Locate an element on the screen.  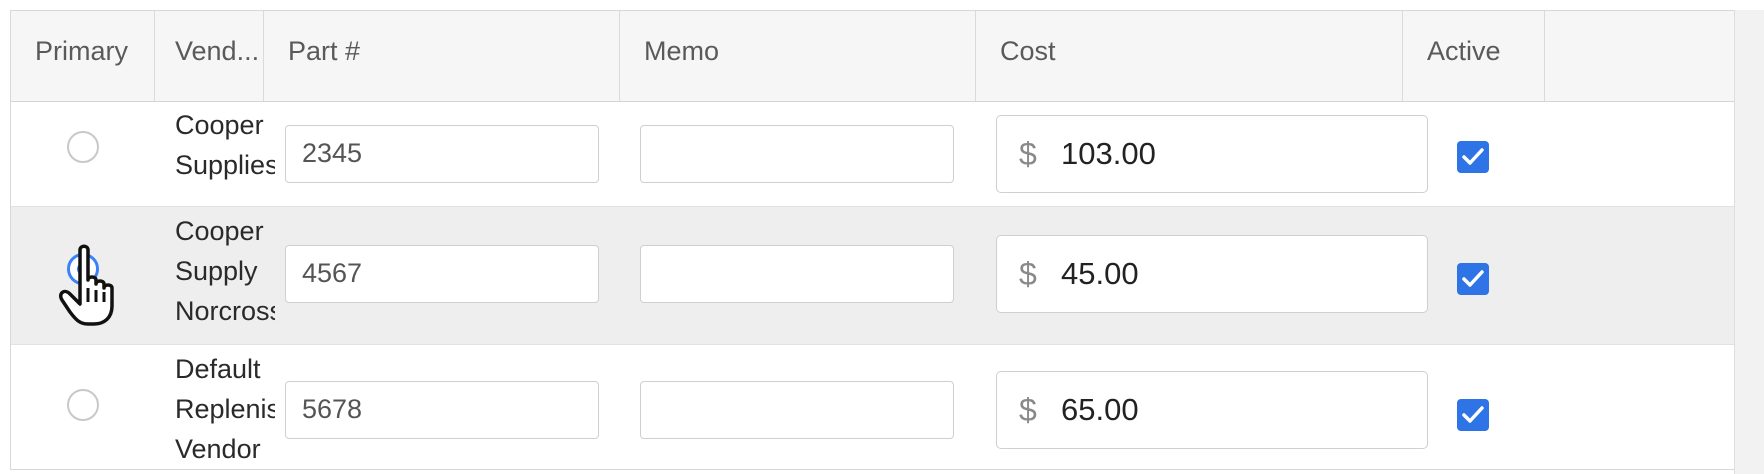
hand-pointer-icon is located at coordinates (86, 285).